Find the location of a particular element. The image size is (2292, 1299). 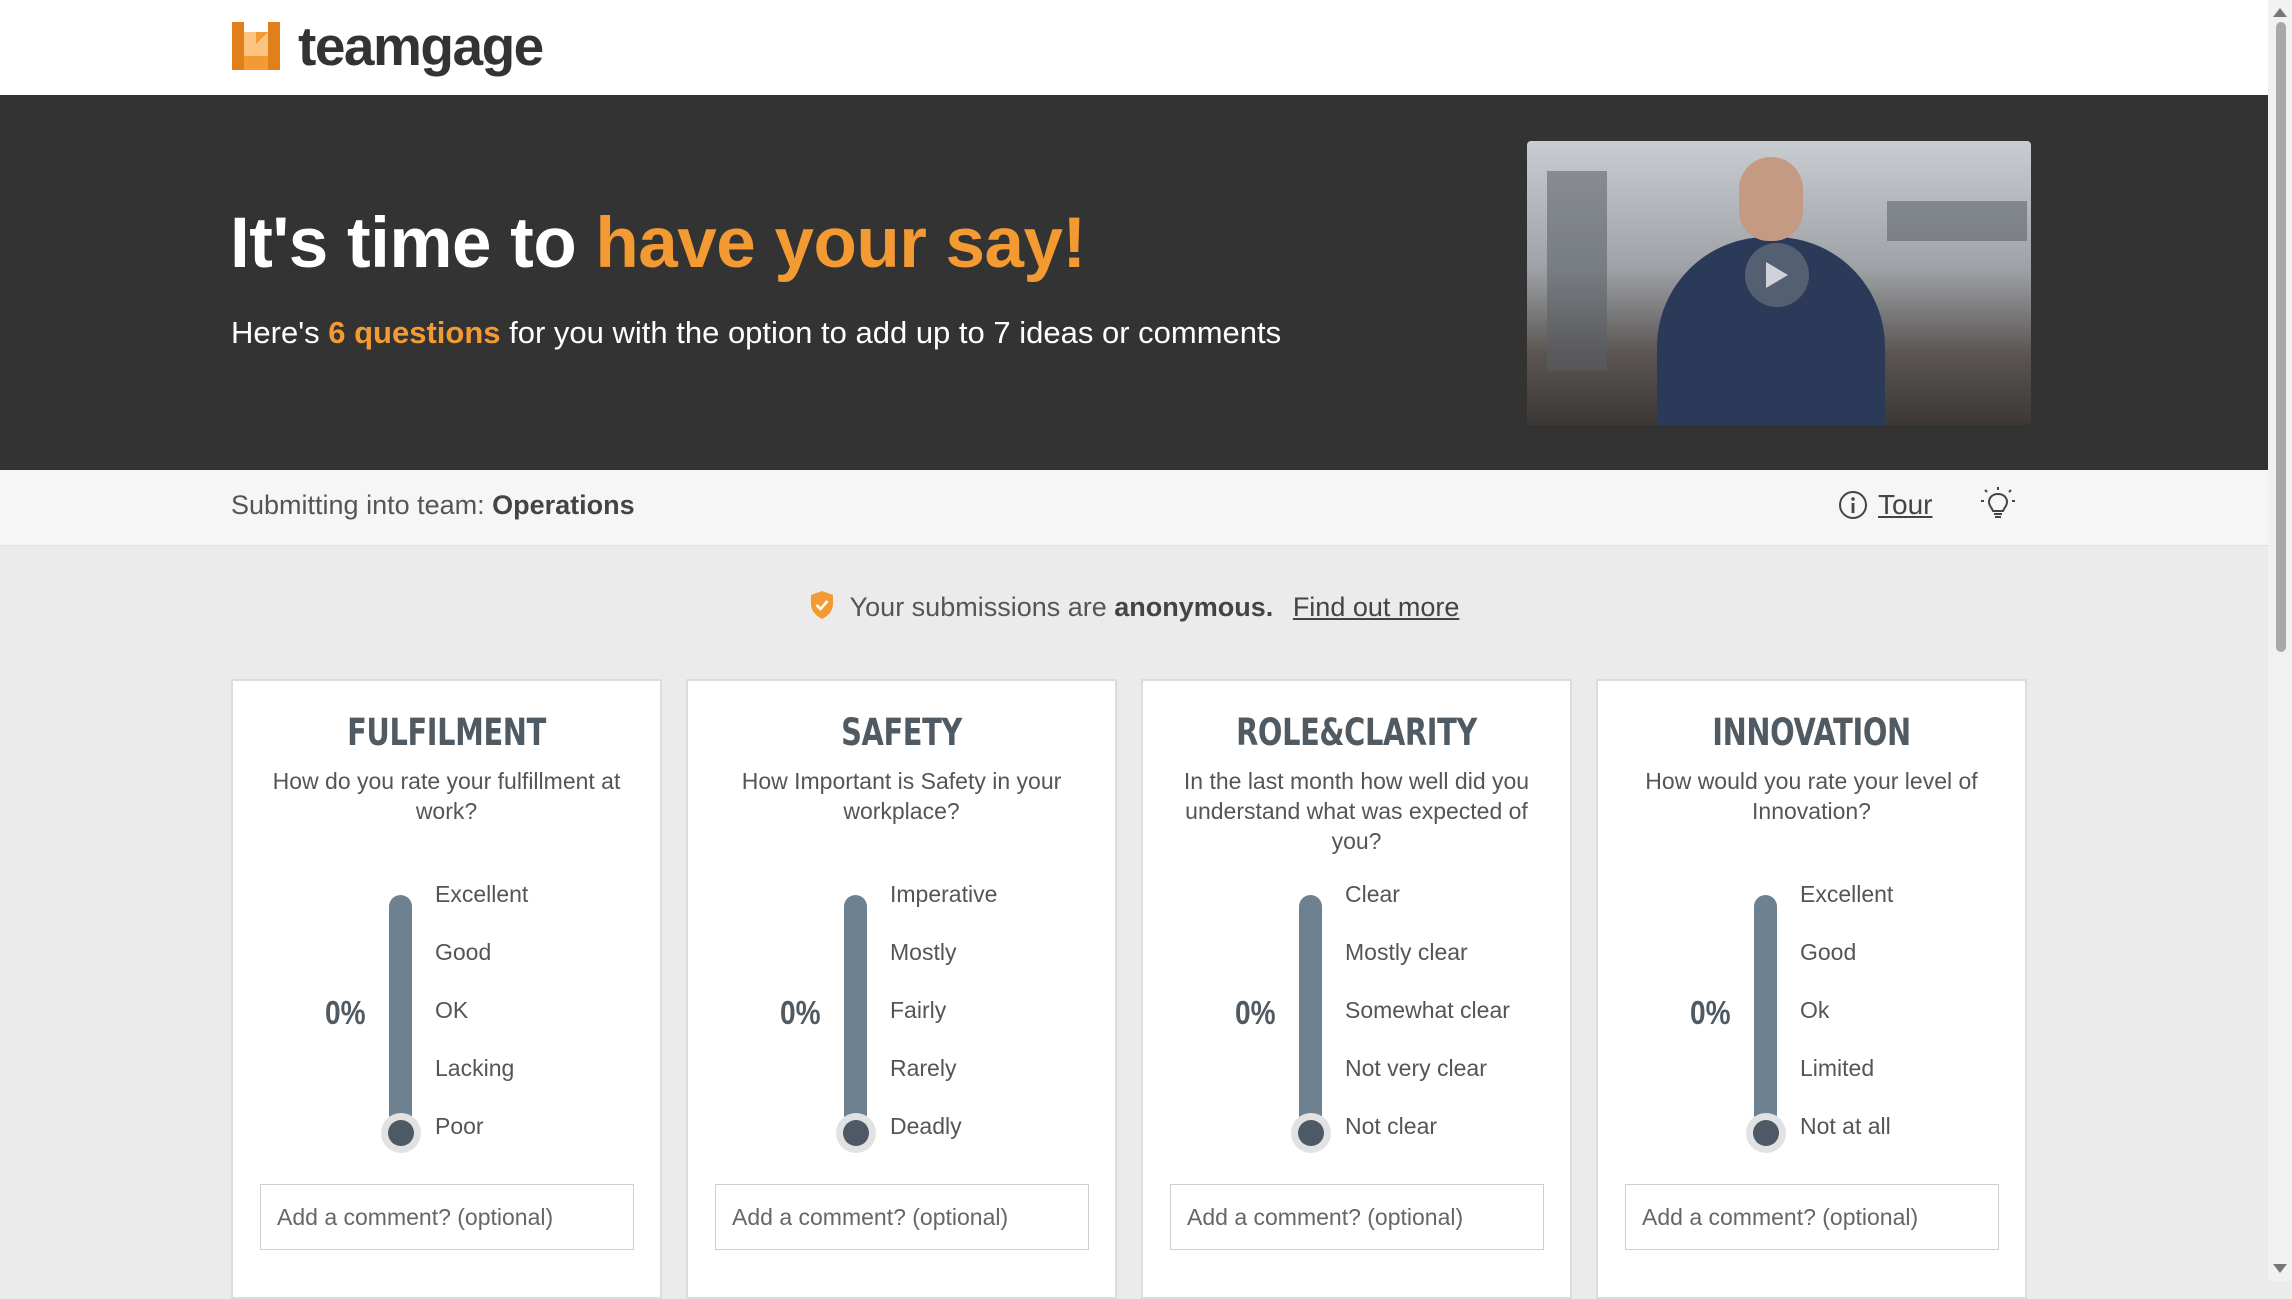

scale-option: Lacking is located at coordinates (474, 1068).